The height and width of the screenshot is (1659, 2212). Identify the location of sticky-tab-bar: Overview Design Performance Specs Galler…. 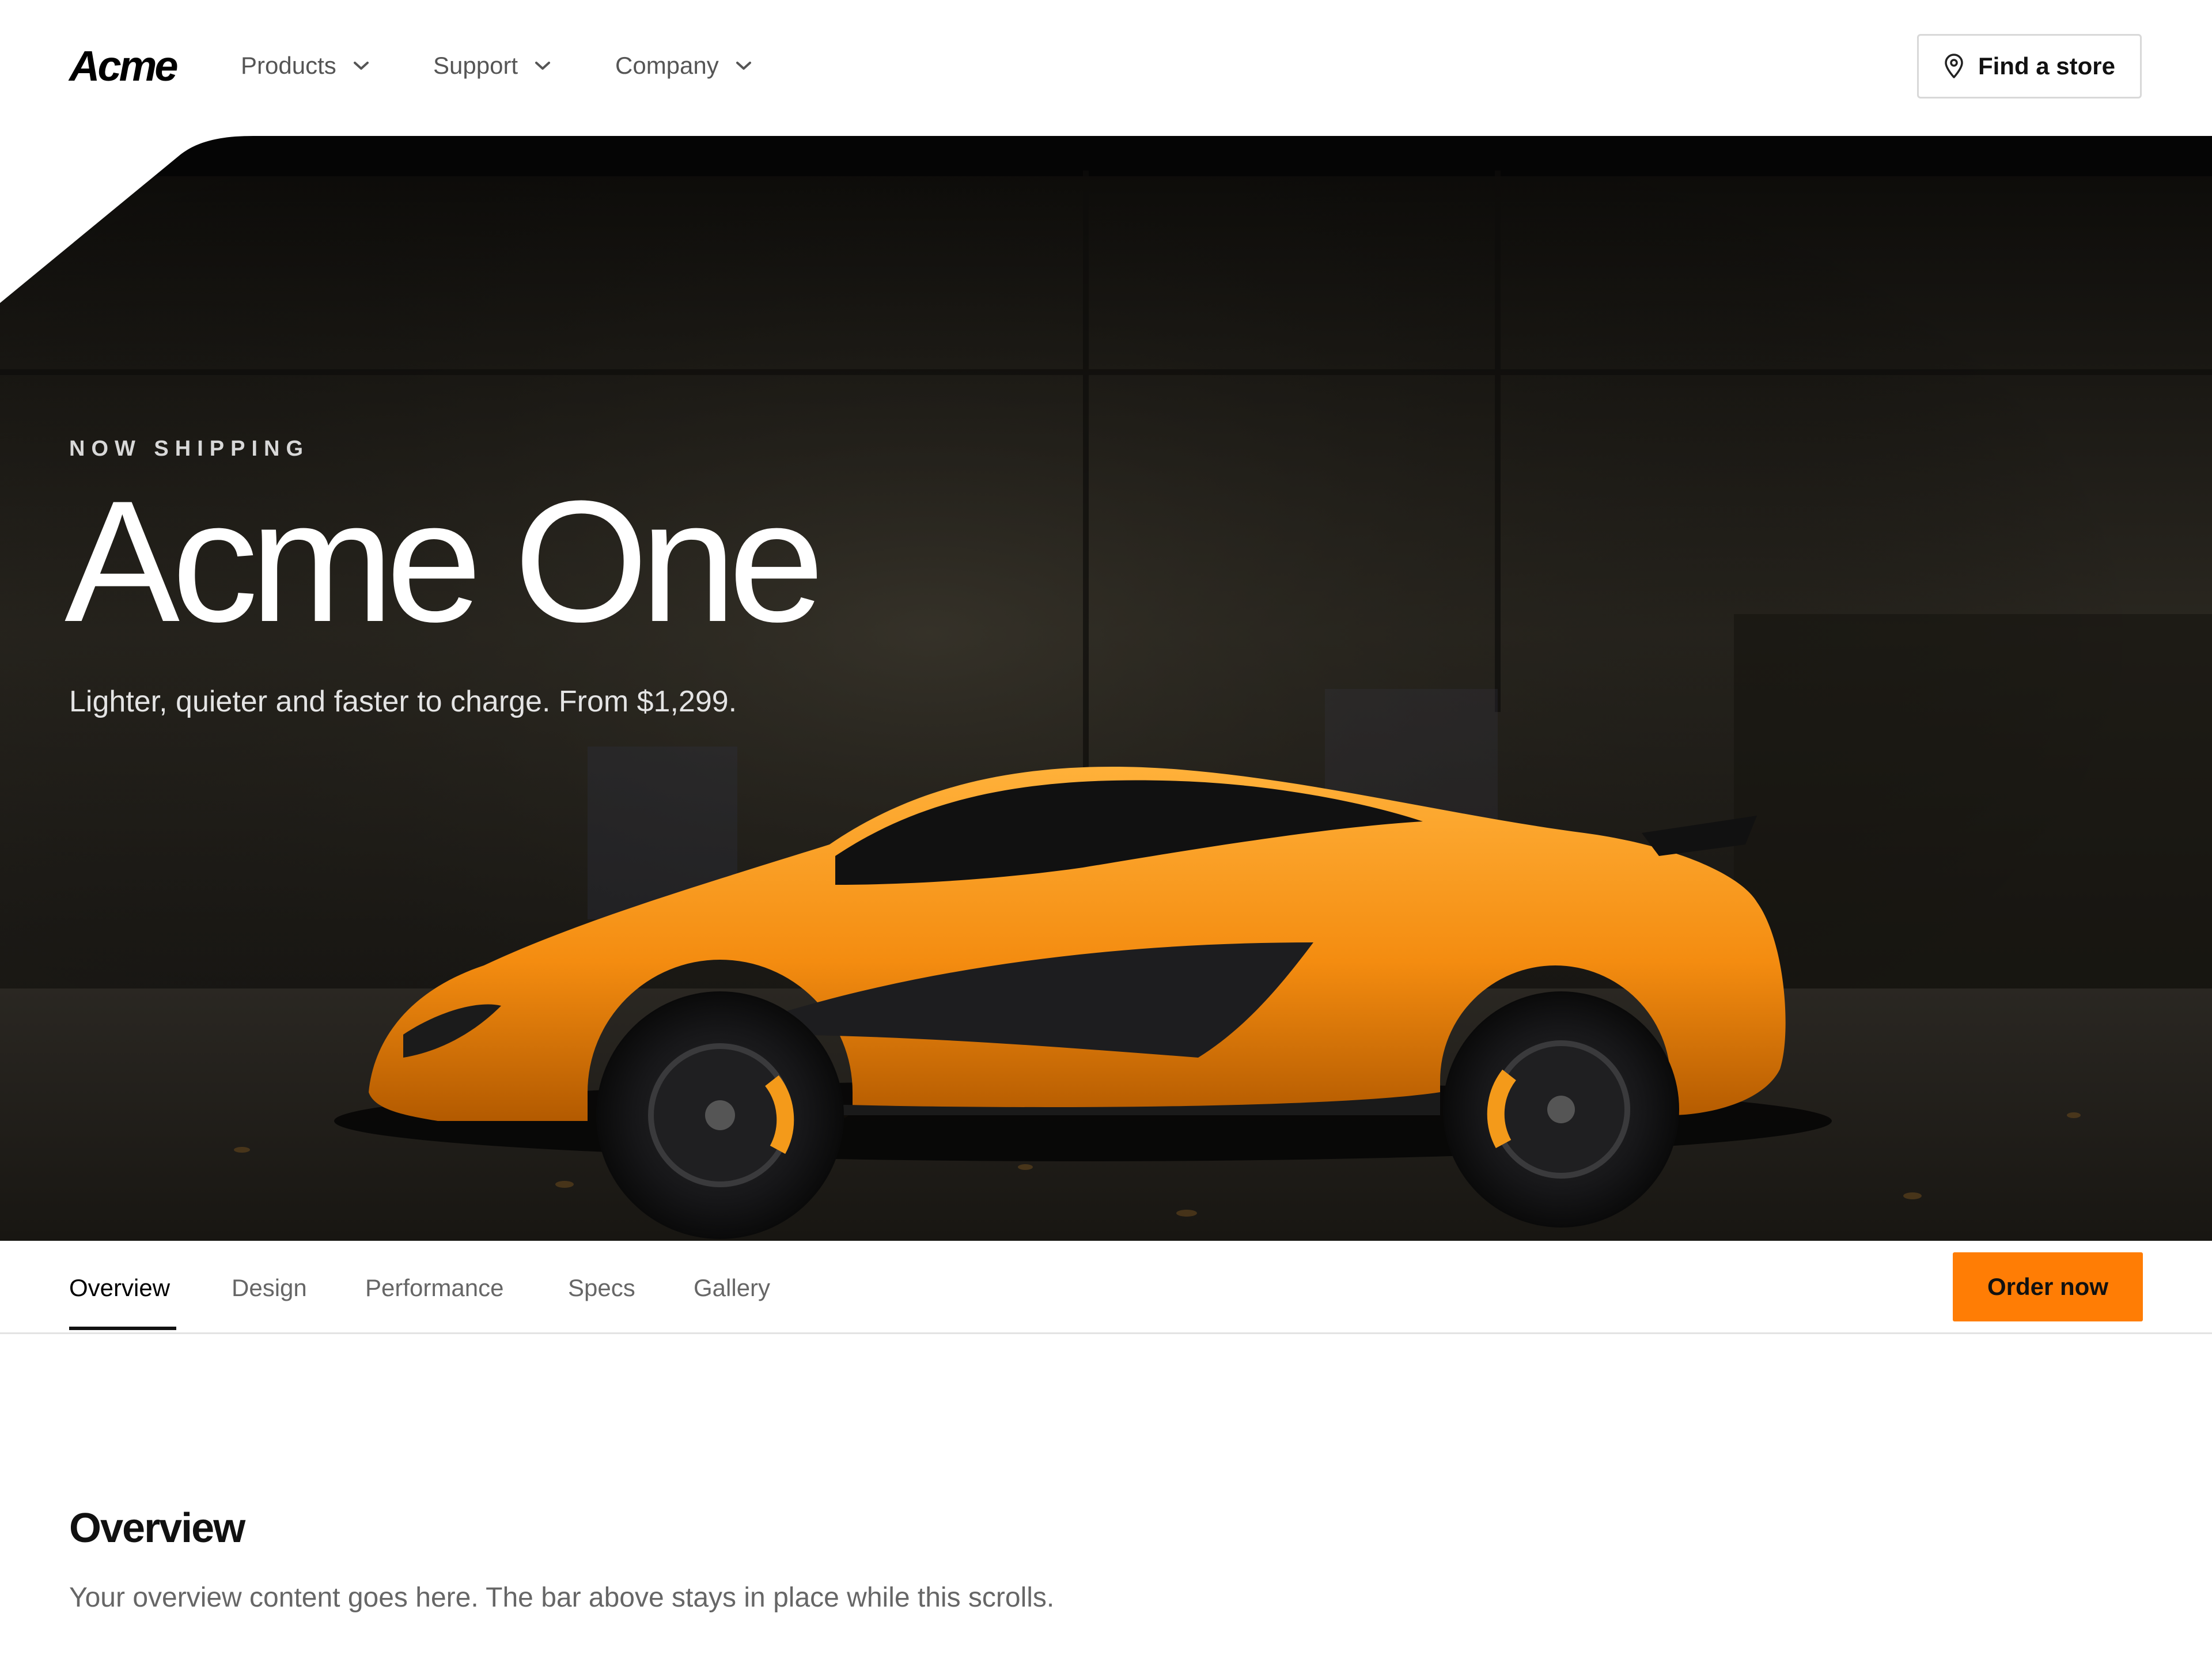
(1106, 1287).